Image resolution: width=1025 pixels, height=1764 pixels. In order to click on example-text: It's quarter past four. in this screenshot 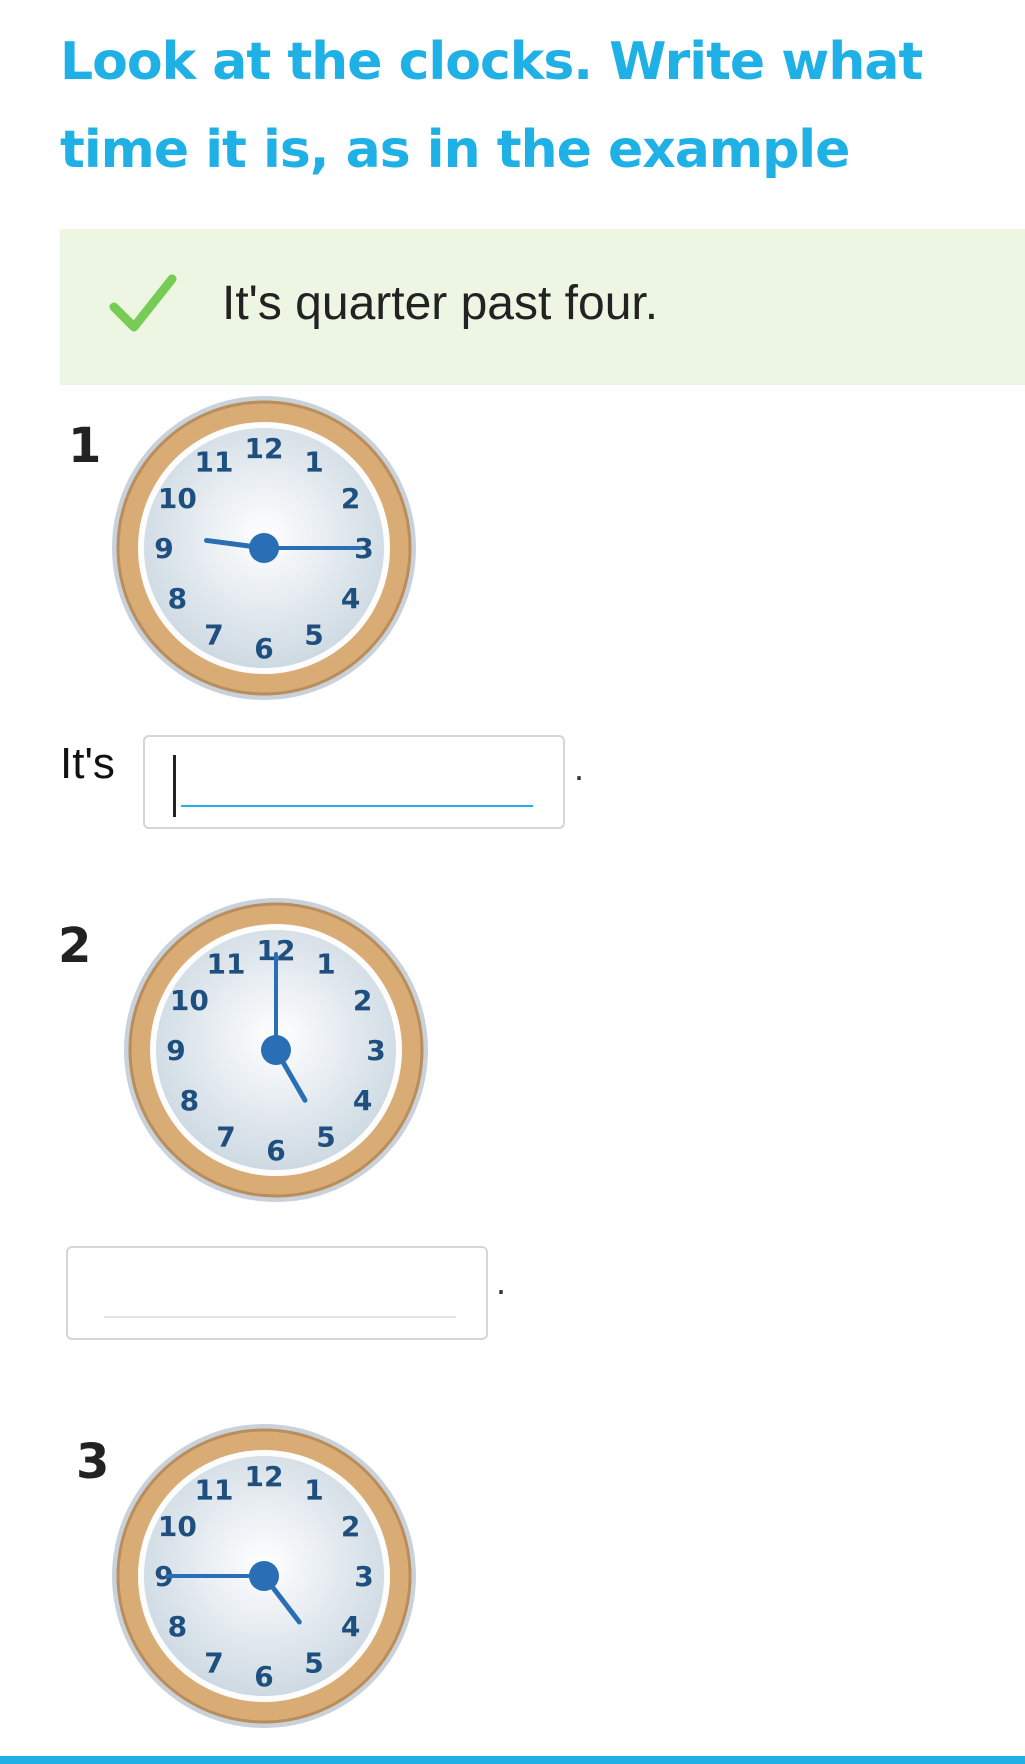, I will do `click(440, 303)`.